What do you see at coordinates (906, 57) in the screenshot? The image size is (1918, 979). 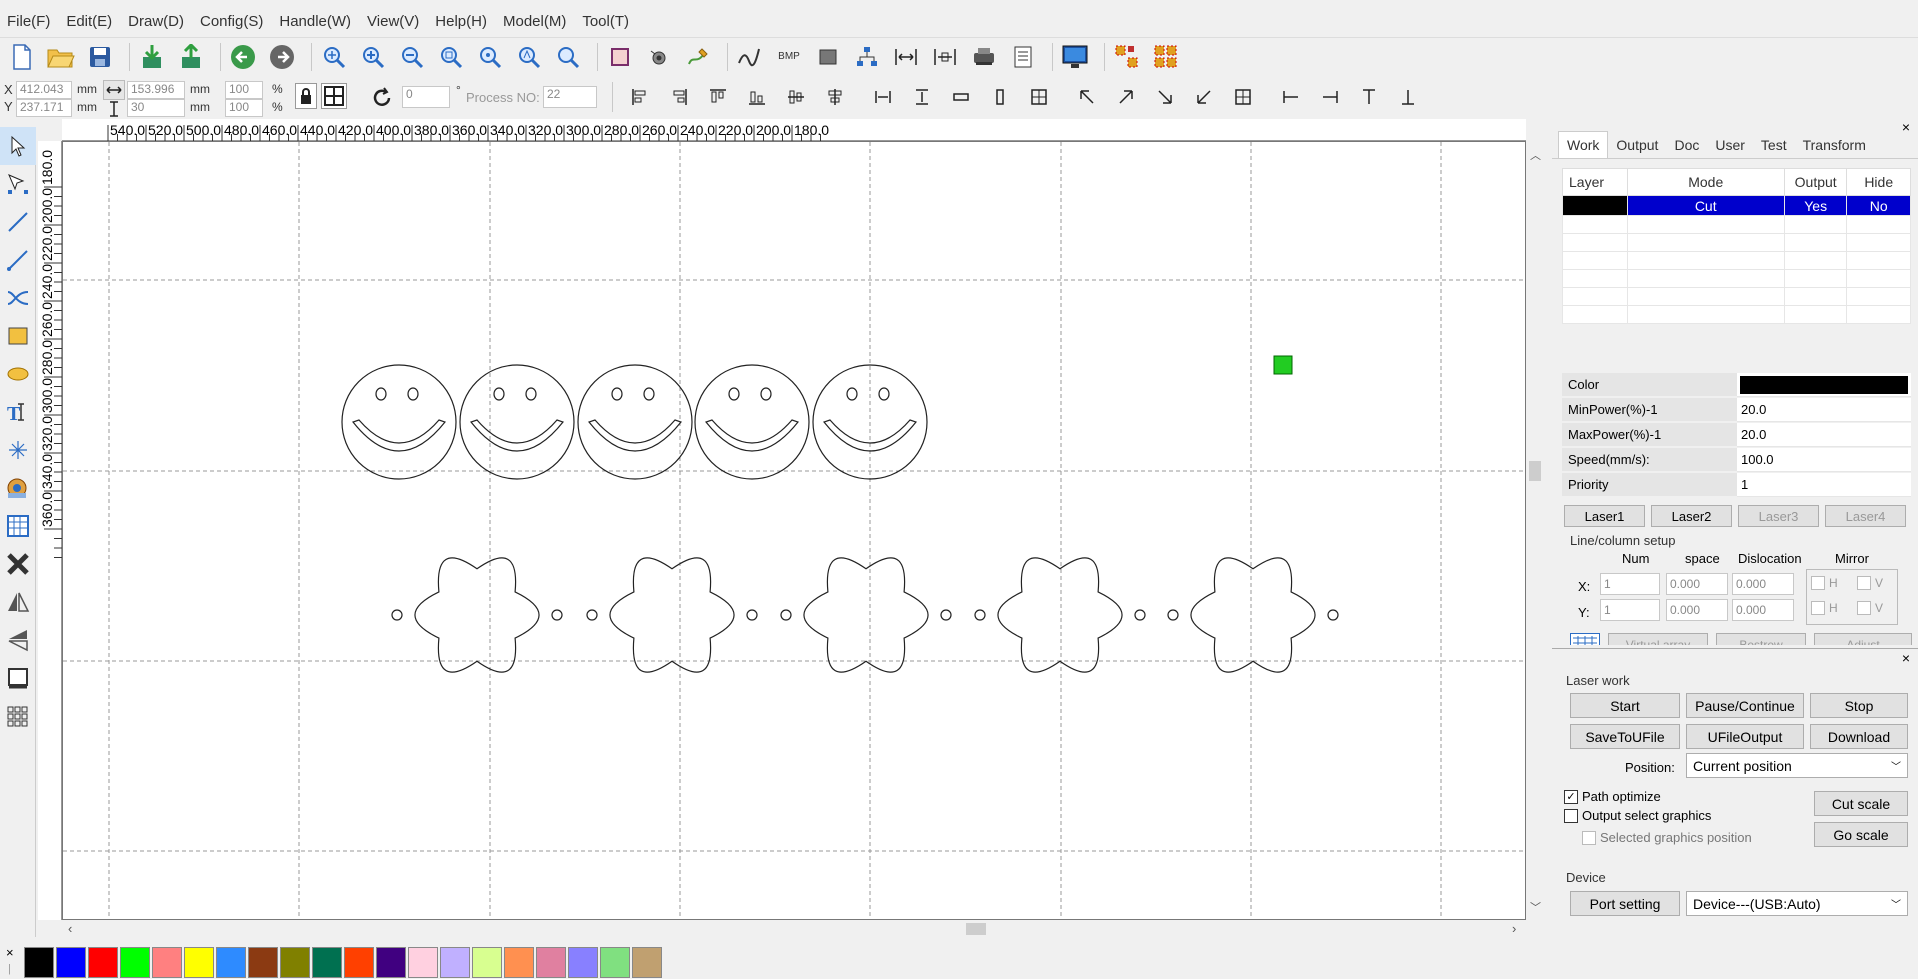 I see `distribute-h-icon` at bounding box center [906, 57].